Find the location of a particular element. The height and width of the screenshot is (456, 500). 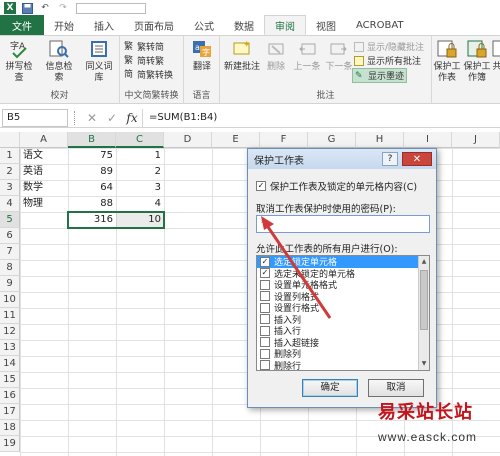

watermark-title: 易采站长站 is located at coordinates (425, 412).